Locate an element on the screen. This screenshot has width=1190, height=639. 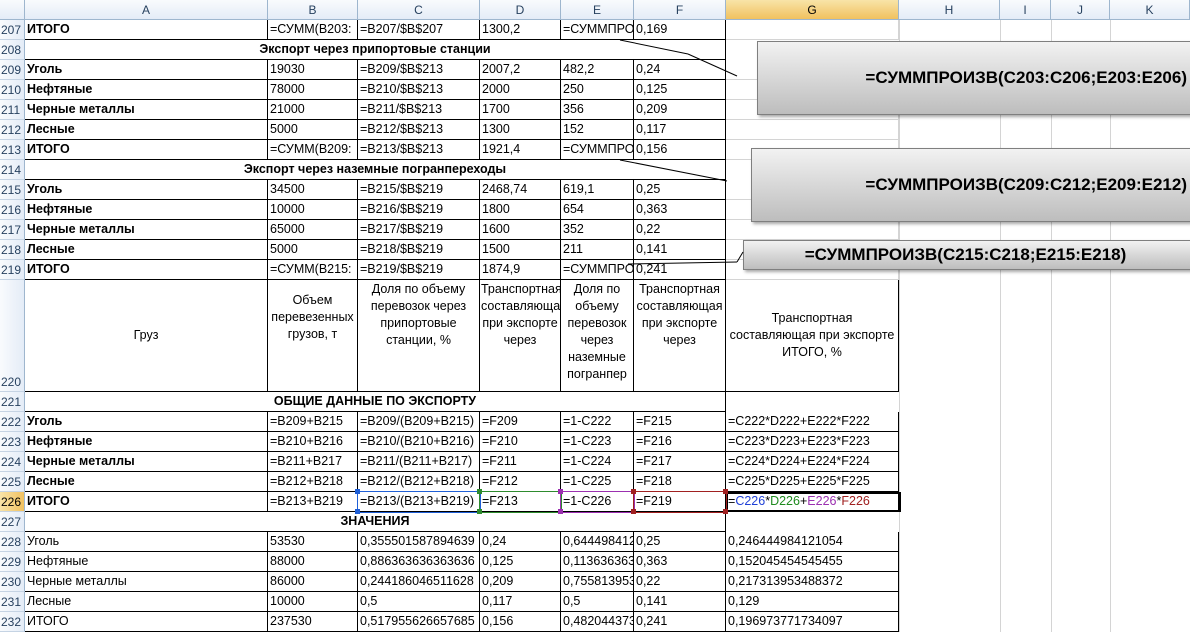
cell-d211: 1700 is located at coordinates (520, 110).